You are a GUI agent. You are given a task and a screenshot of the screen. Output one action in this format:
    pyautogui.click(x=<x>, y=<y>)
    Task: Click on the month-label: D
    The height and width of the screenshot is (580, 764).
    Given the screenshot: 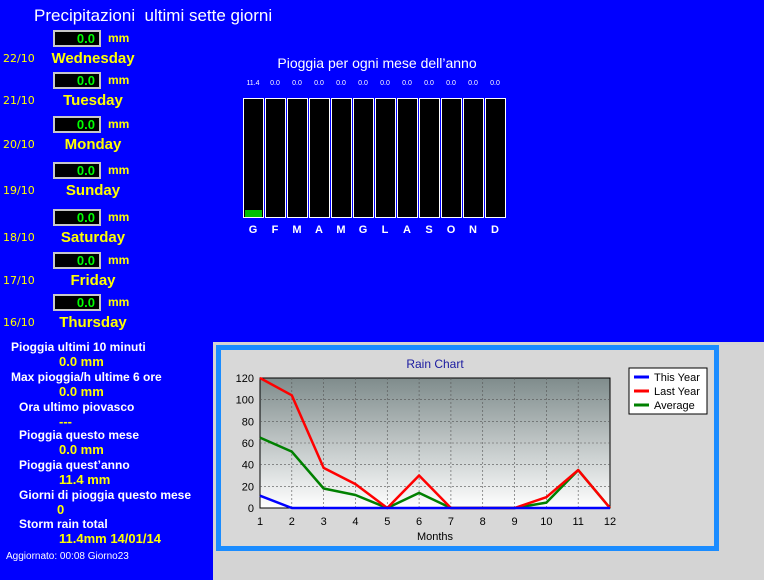 What is the action you would take?
    pyautogui.click(x=495, y=230)
    